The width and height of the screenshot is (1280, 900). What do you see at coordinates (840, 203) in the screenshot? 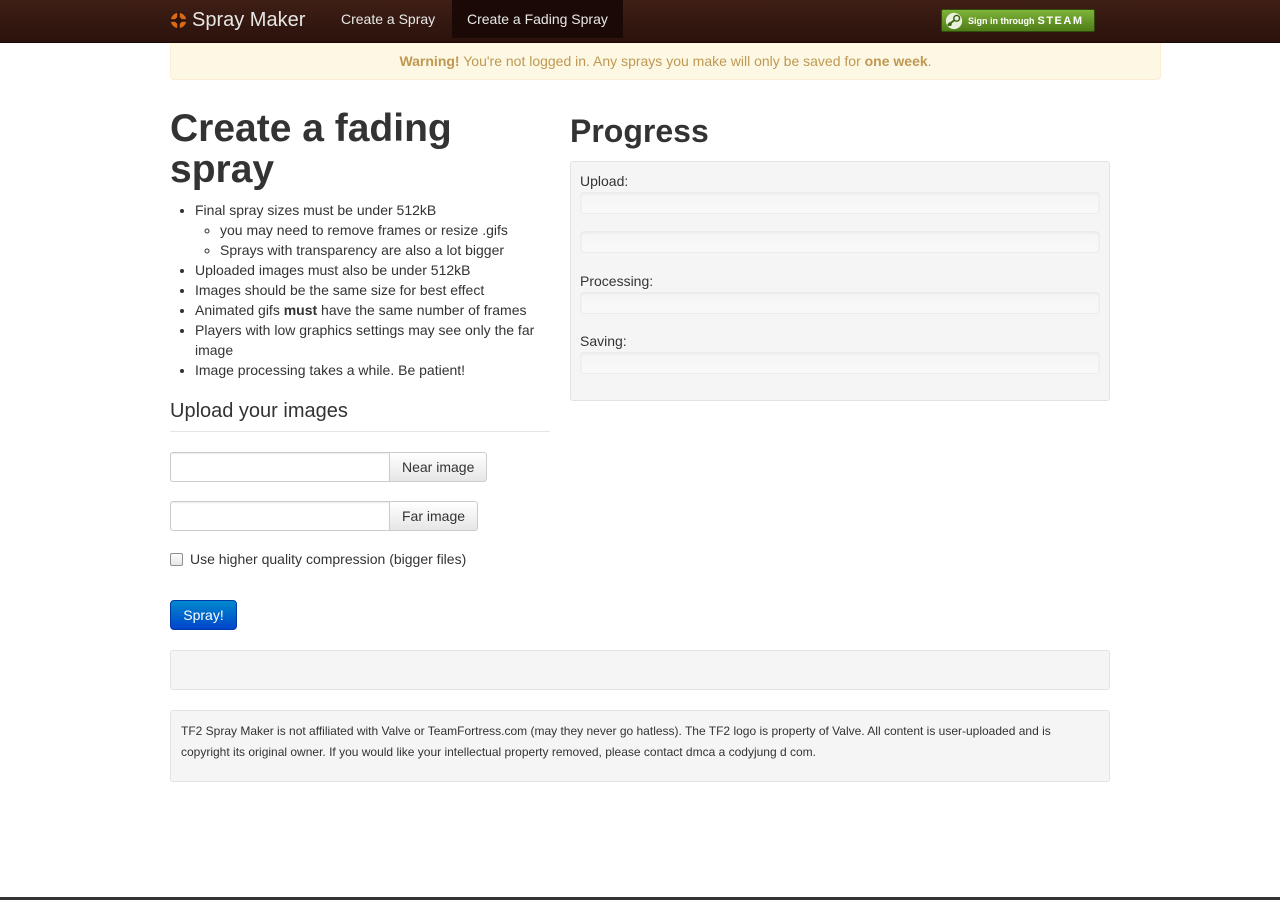
I see `upload-progress-bar` at bounding box center [840, 203].